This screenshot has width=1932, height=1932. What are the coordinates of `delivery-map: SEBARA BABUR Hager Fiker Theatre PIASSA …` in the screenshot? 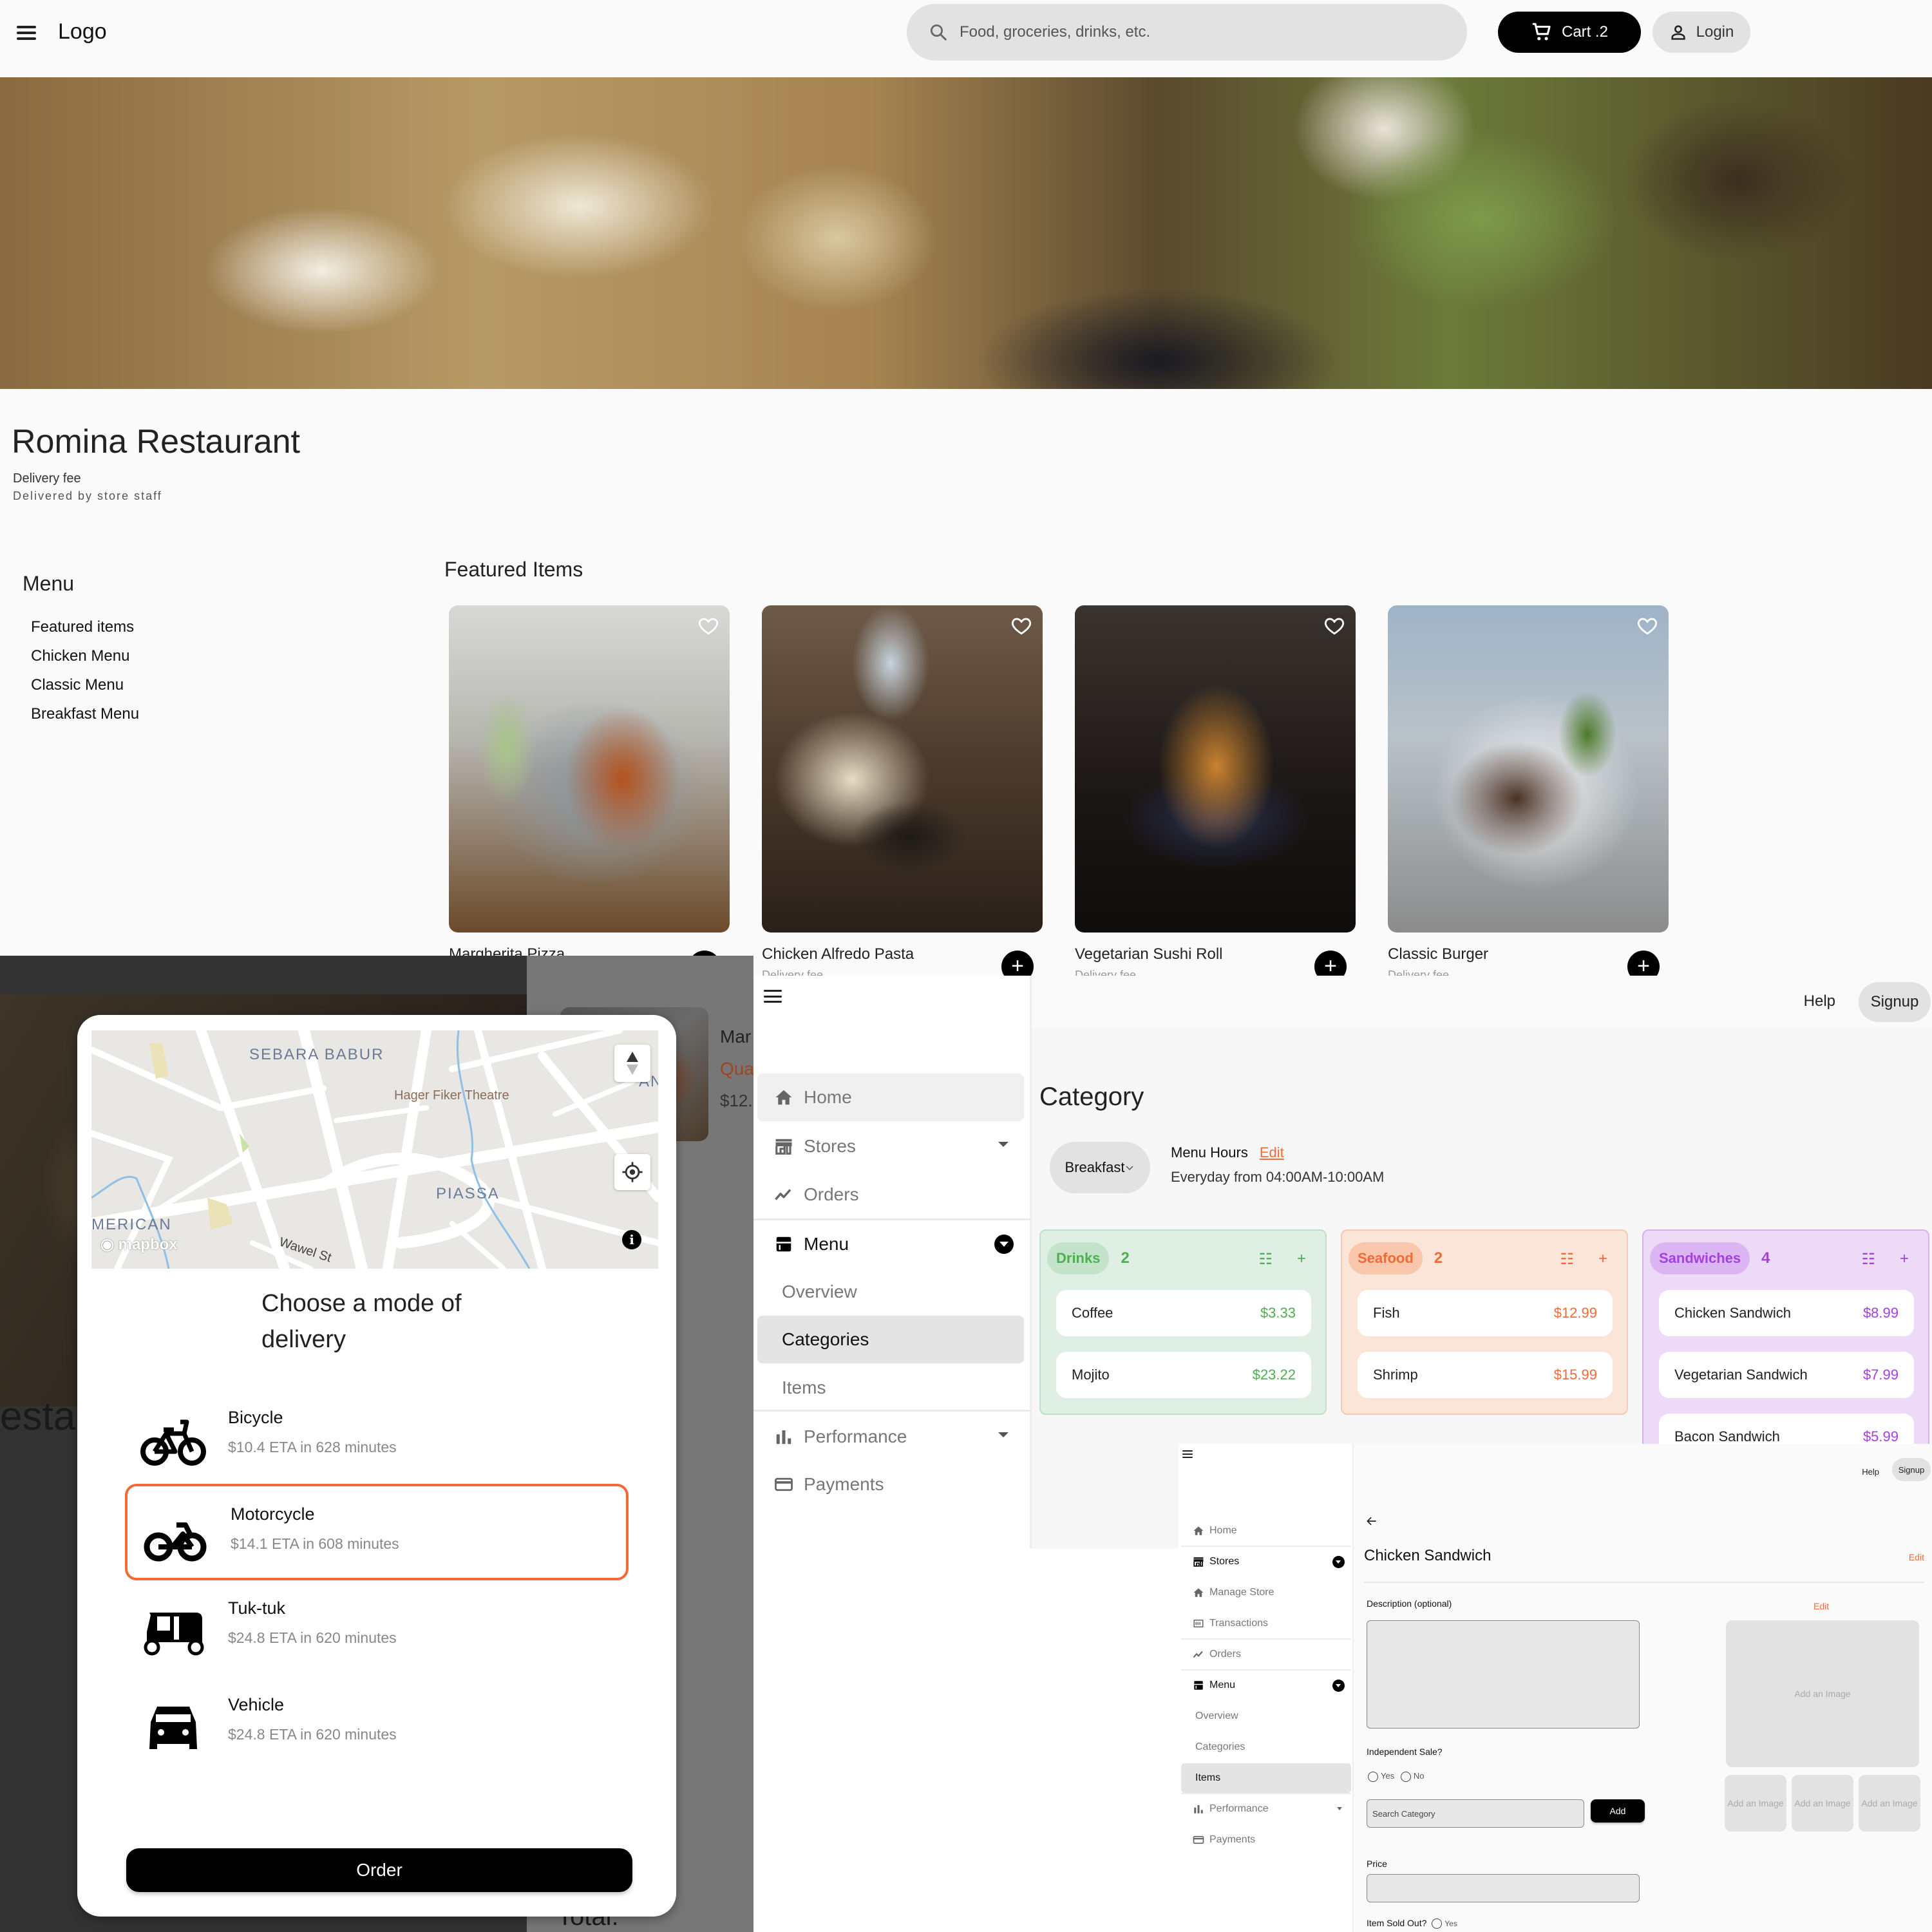 It's located at (374, 1149).